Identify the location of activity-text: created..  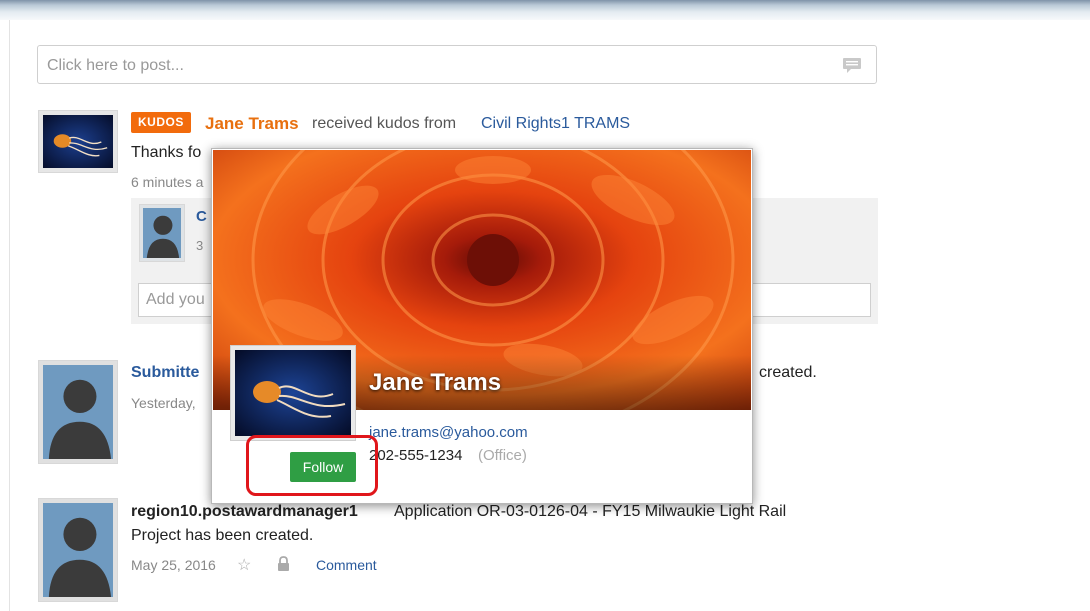
(788, 372).